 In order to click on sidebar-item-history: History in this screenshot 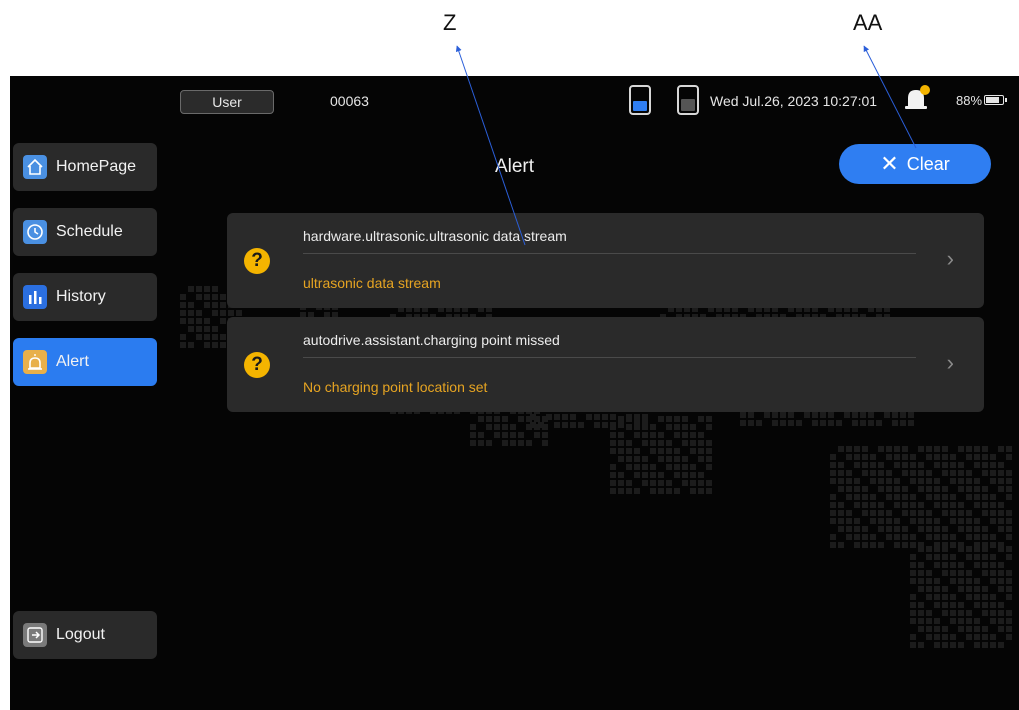, I will do `click(85, 297)`.